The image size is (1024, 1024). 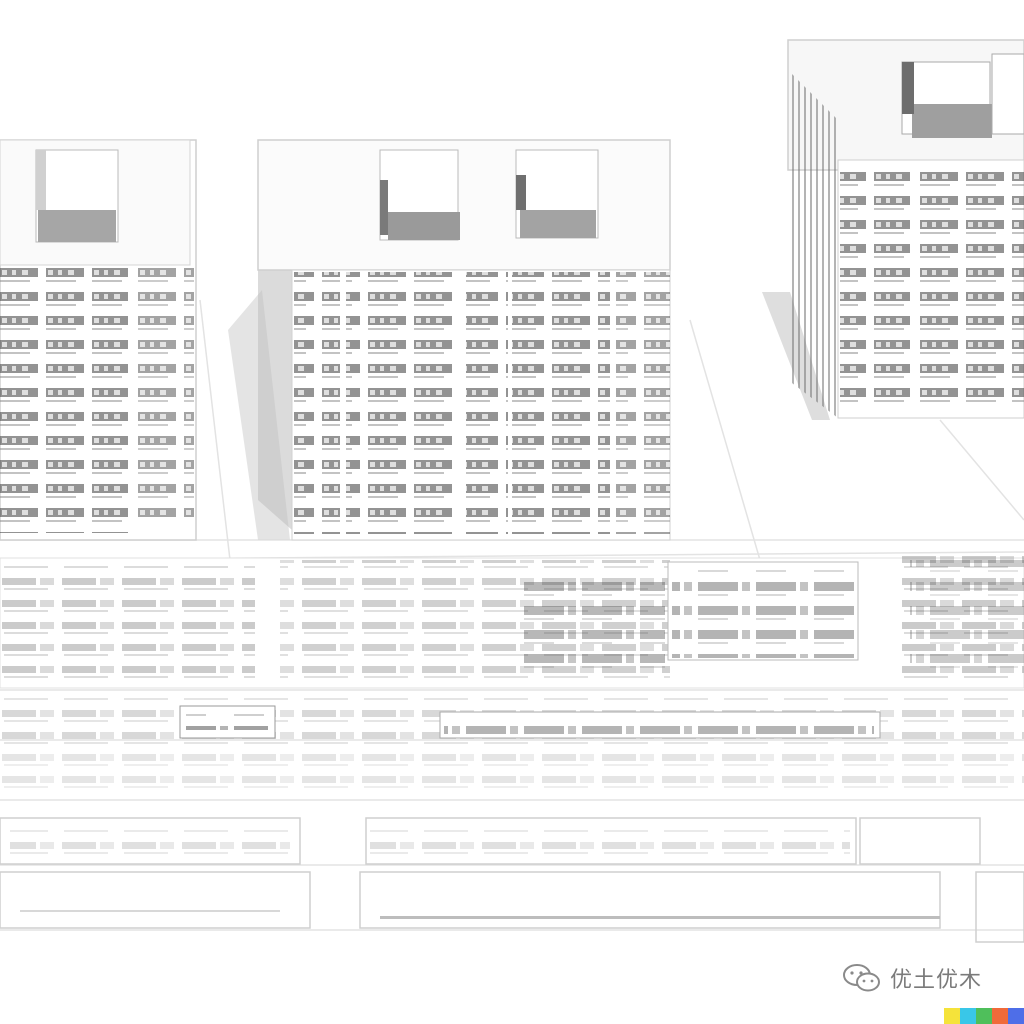 What do you see at coordinates (1016, 1016) in the screenshot?
I see `color-swatch-blue` at bounding box center [1016, 1016].